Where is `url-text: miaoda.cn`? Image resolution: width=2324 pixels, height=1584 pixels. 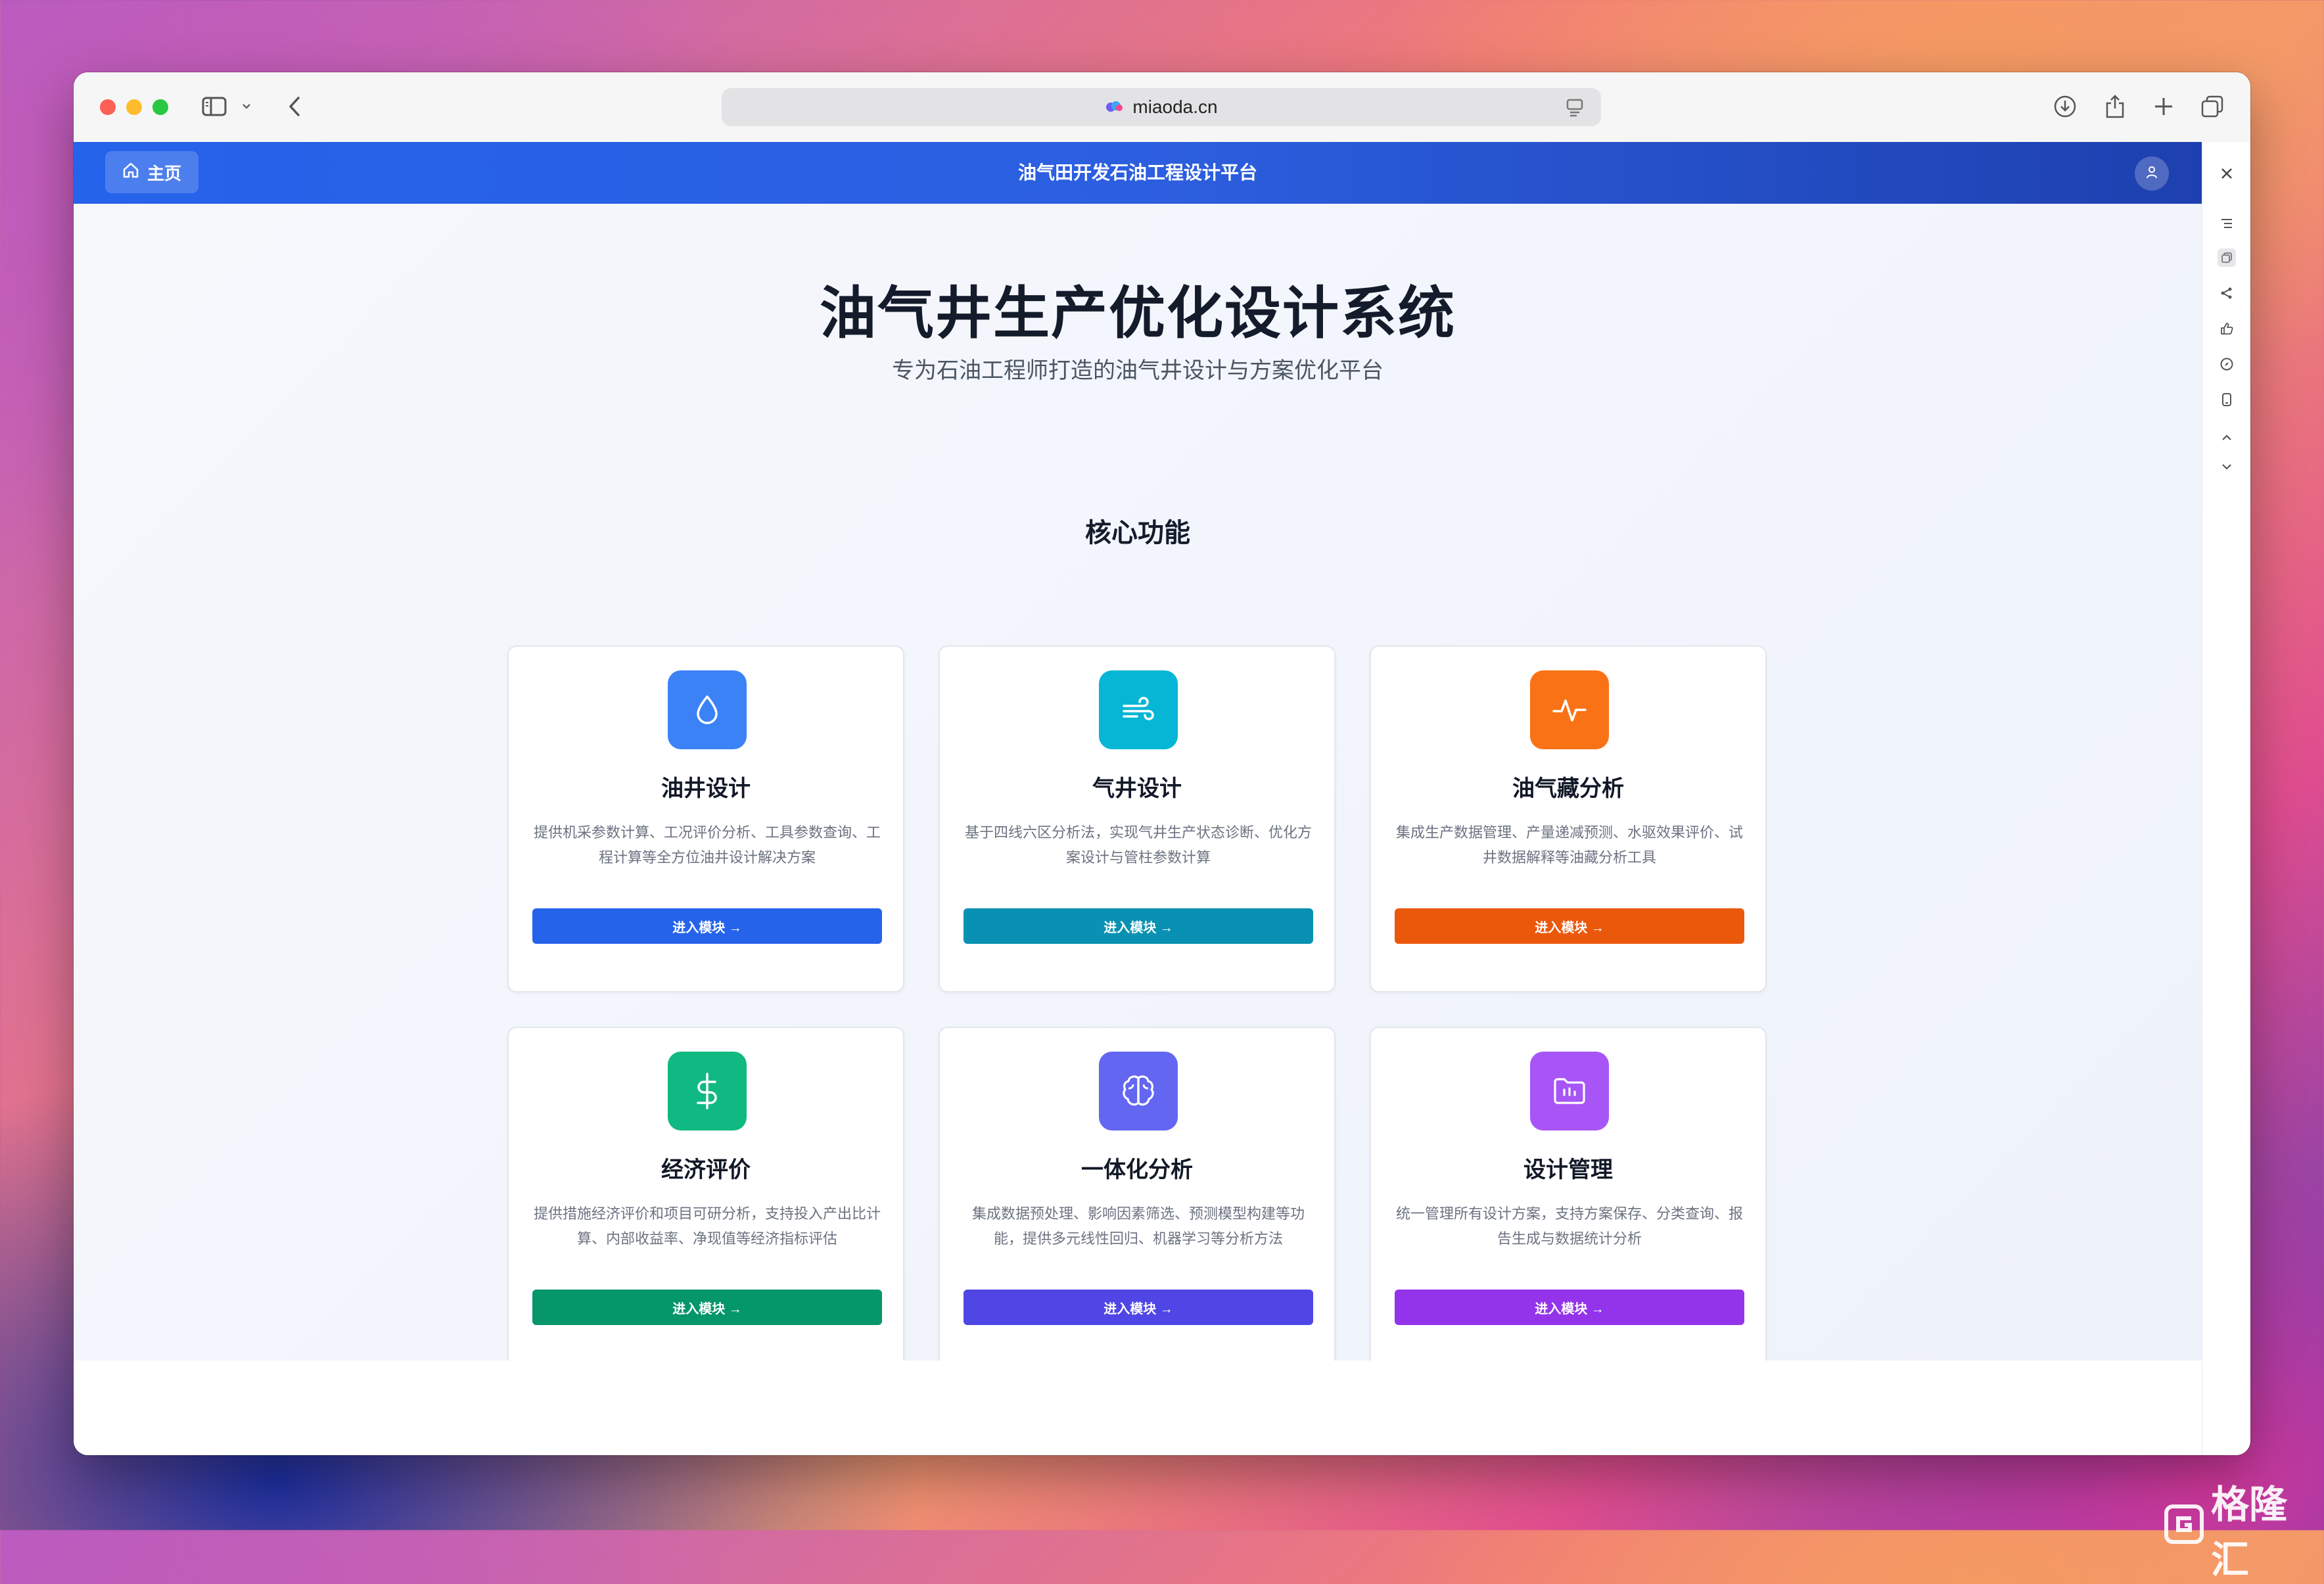 url-text: miaoda.cn is located at coordinates (1175, 107).